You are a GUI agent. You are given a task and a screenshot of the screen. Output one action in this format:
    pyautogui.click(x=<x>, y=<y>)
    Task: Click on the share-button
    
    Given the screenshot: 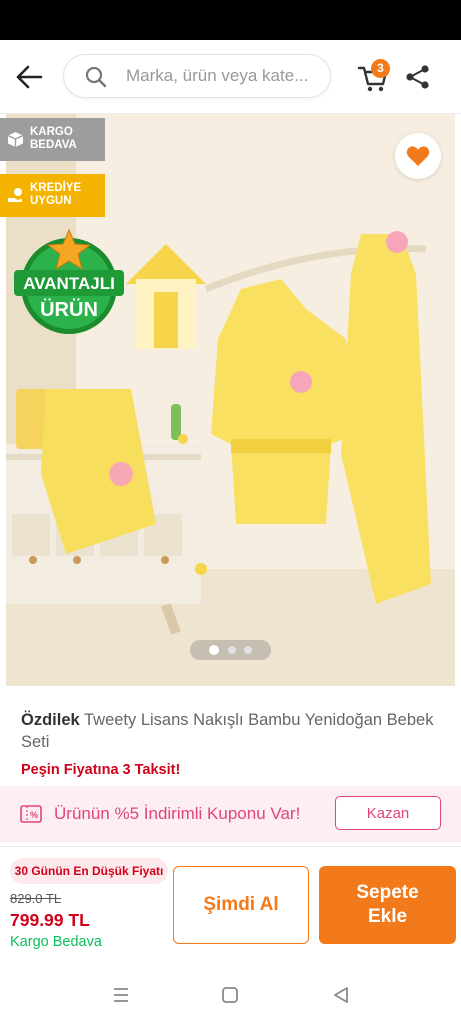 What is the action you would take?
    pyautogui.click(x=418, y=77)
    